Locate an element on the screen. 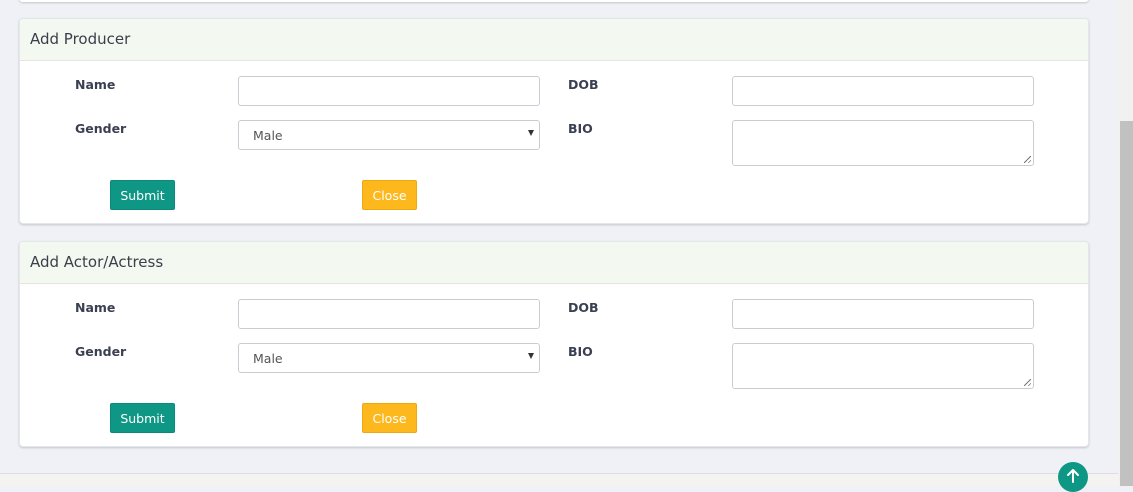 The image size is (1133, 492). card-title: Add Actor/Actress is located at coordinates (554, 263).